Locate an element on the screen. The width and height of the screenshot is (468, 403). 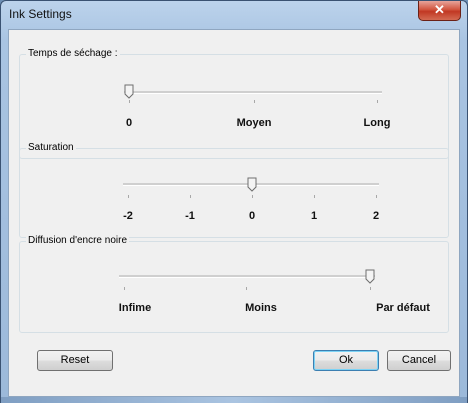
saturation-tick-label: 0 is located at coordinates (252, 216).